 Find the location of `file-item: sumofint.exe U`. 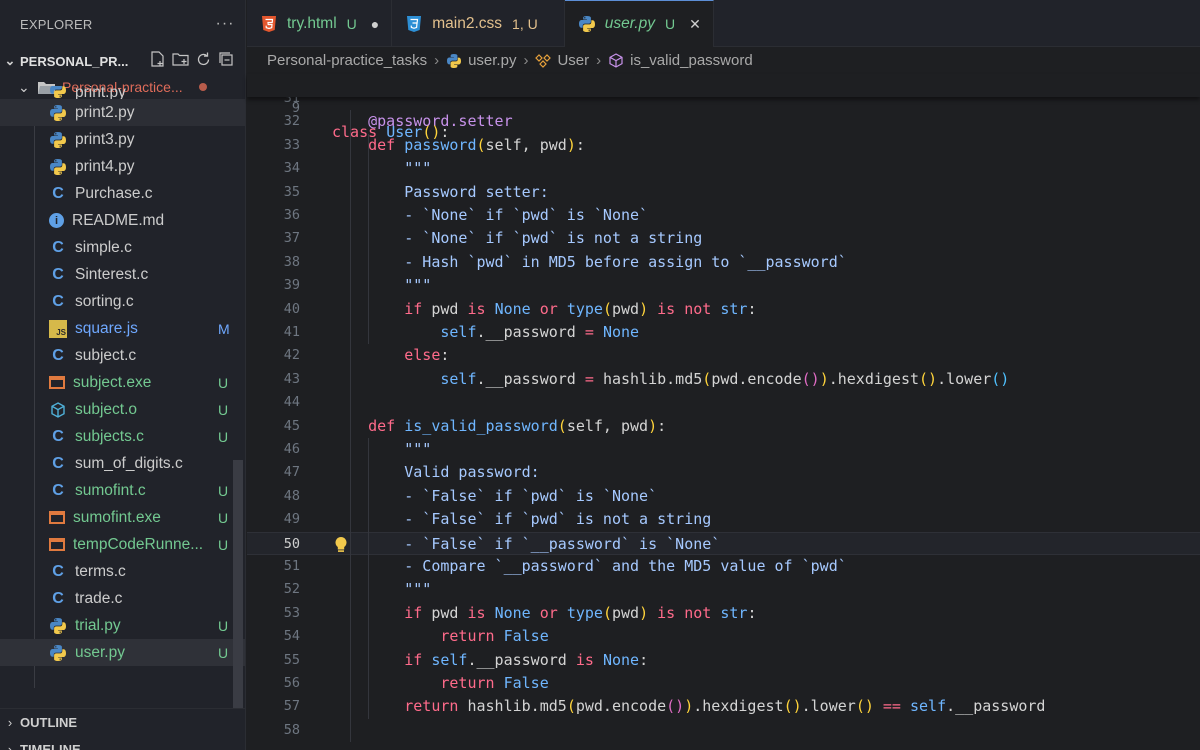

file-item: sumofint.exe U is located at coordinates (122, 517).